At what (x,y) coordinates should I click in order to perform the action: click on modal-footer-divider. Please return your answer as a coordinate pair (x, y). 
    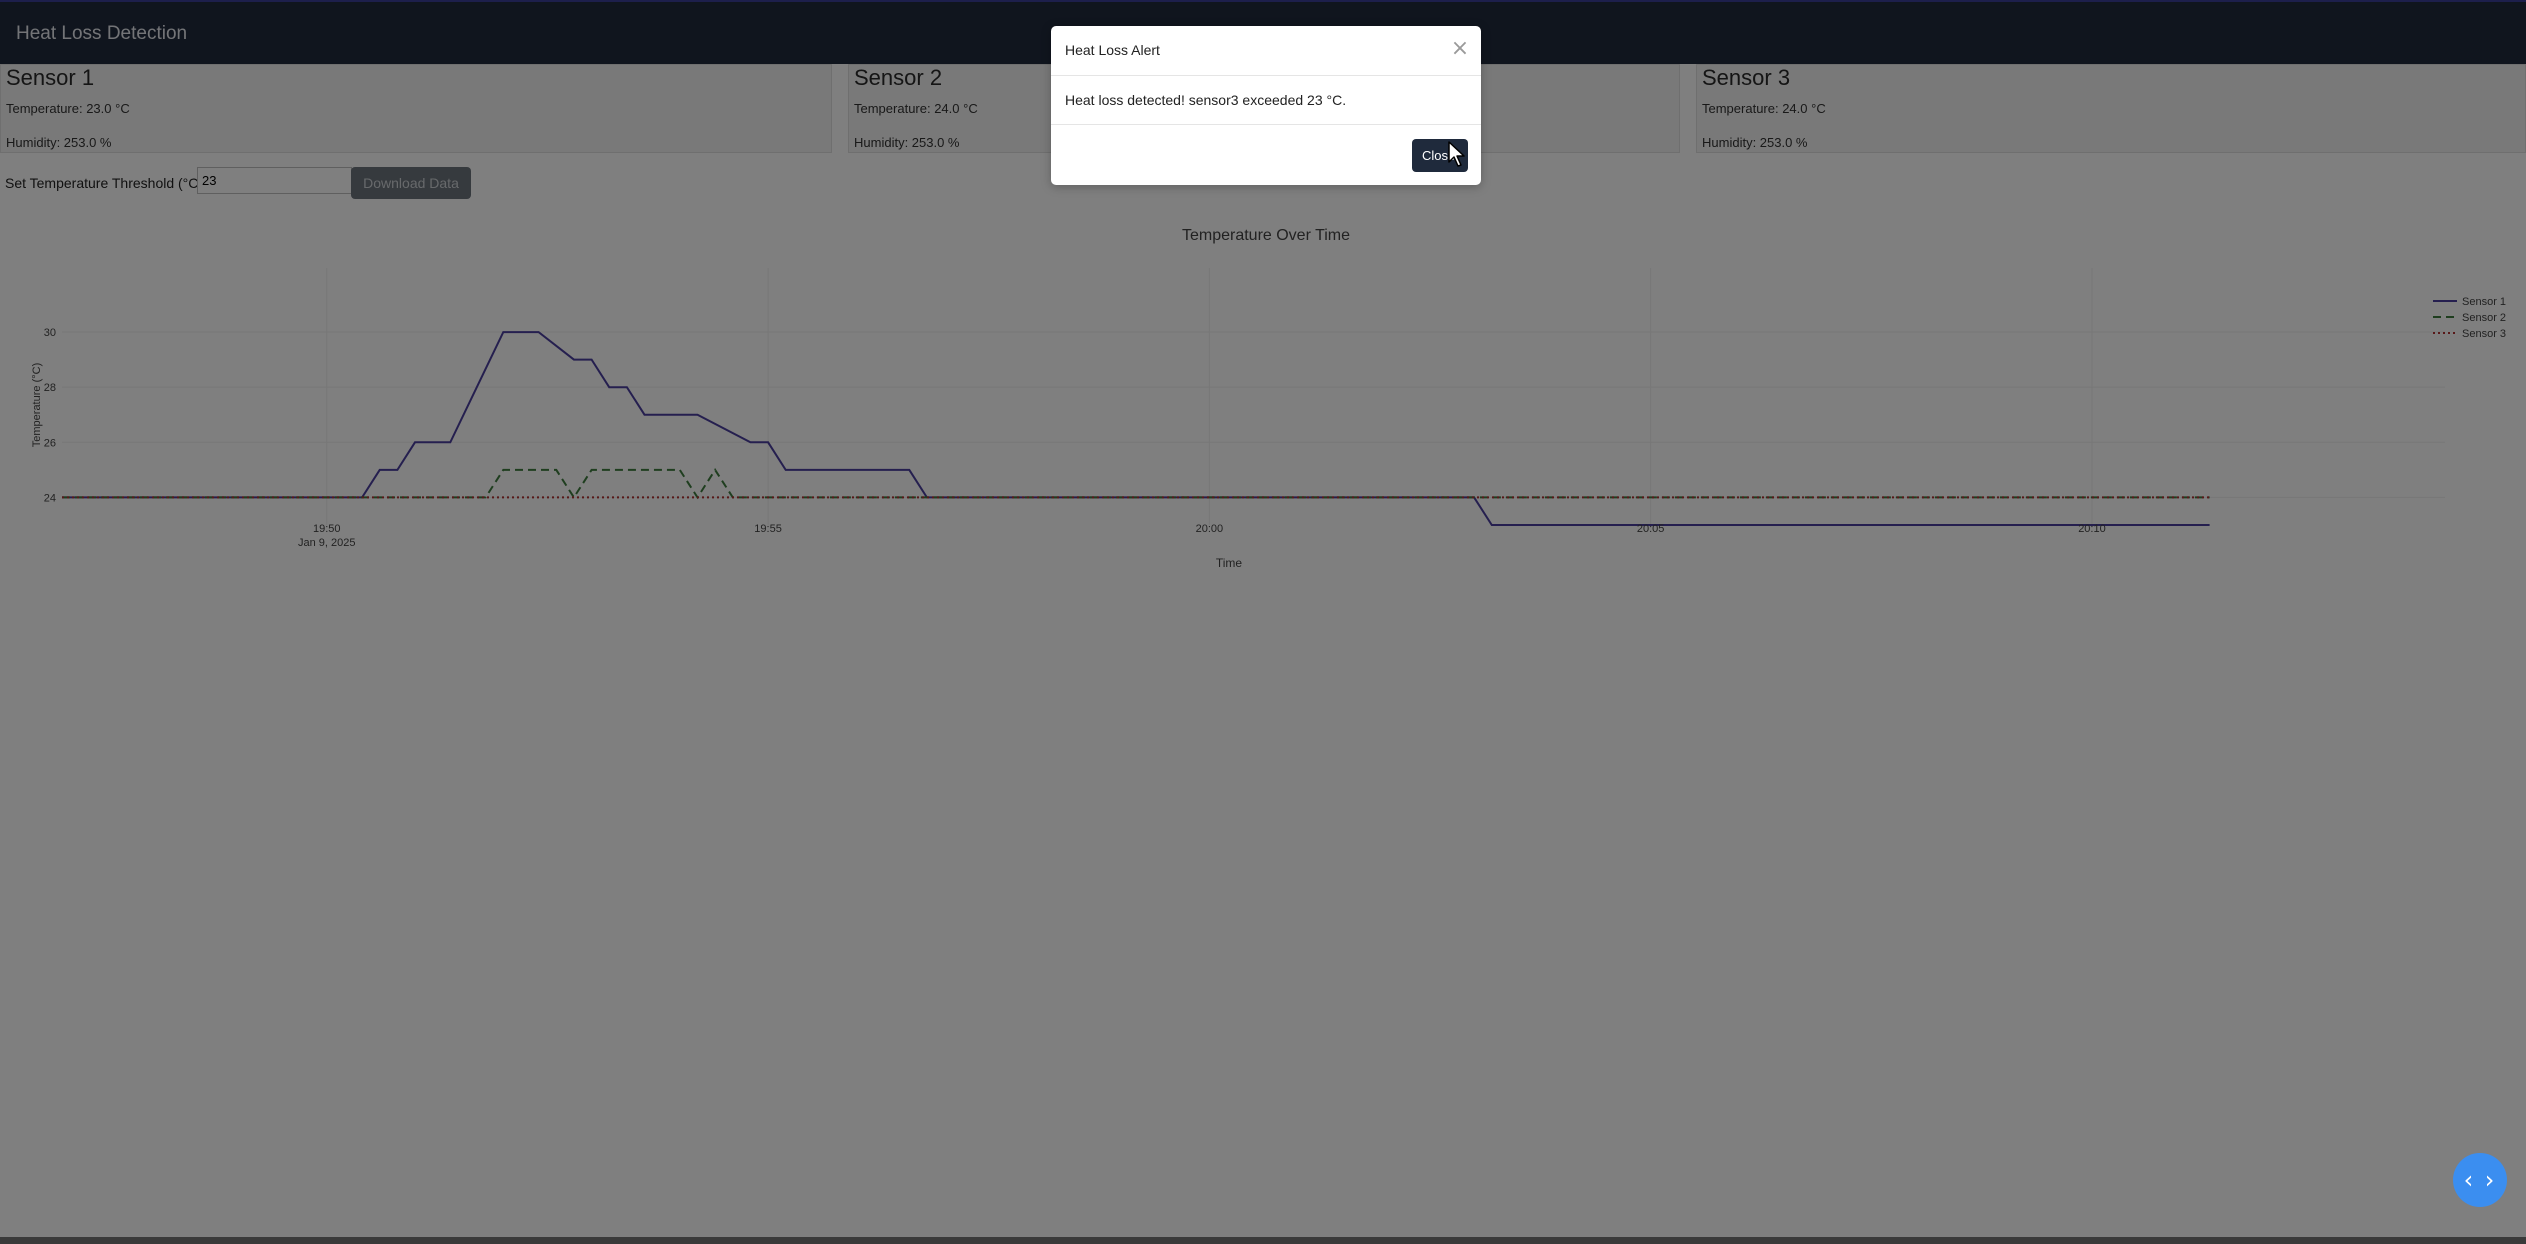
    Looking at the image, I should click on (1266, 124).